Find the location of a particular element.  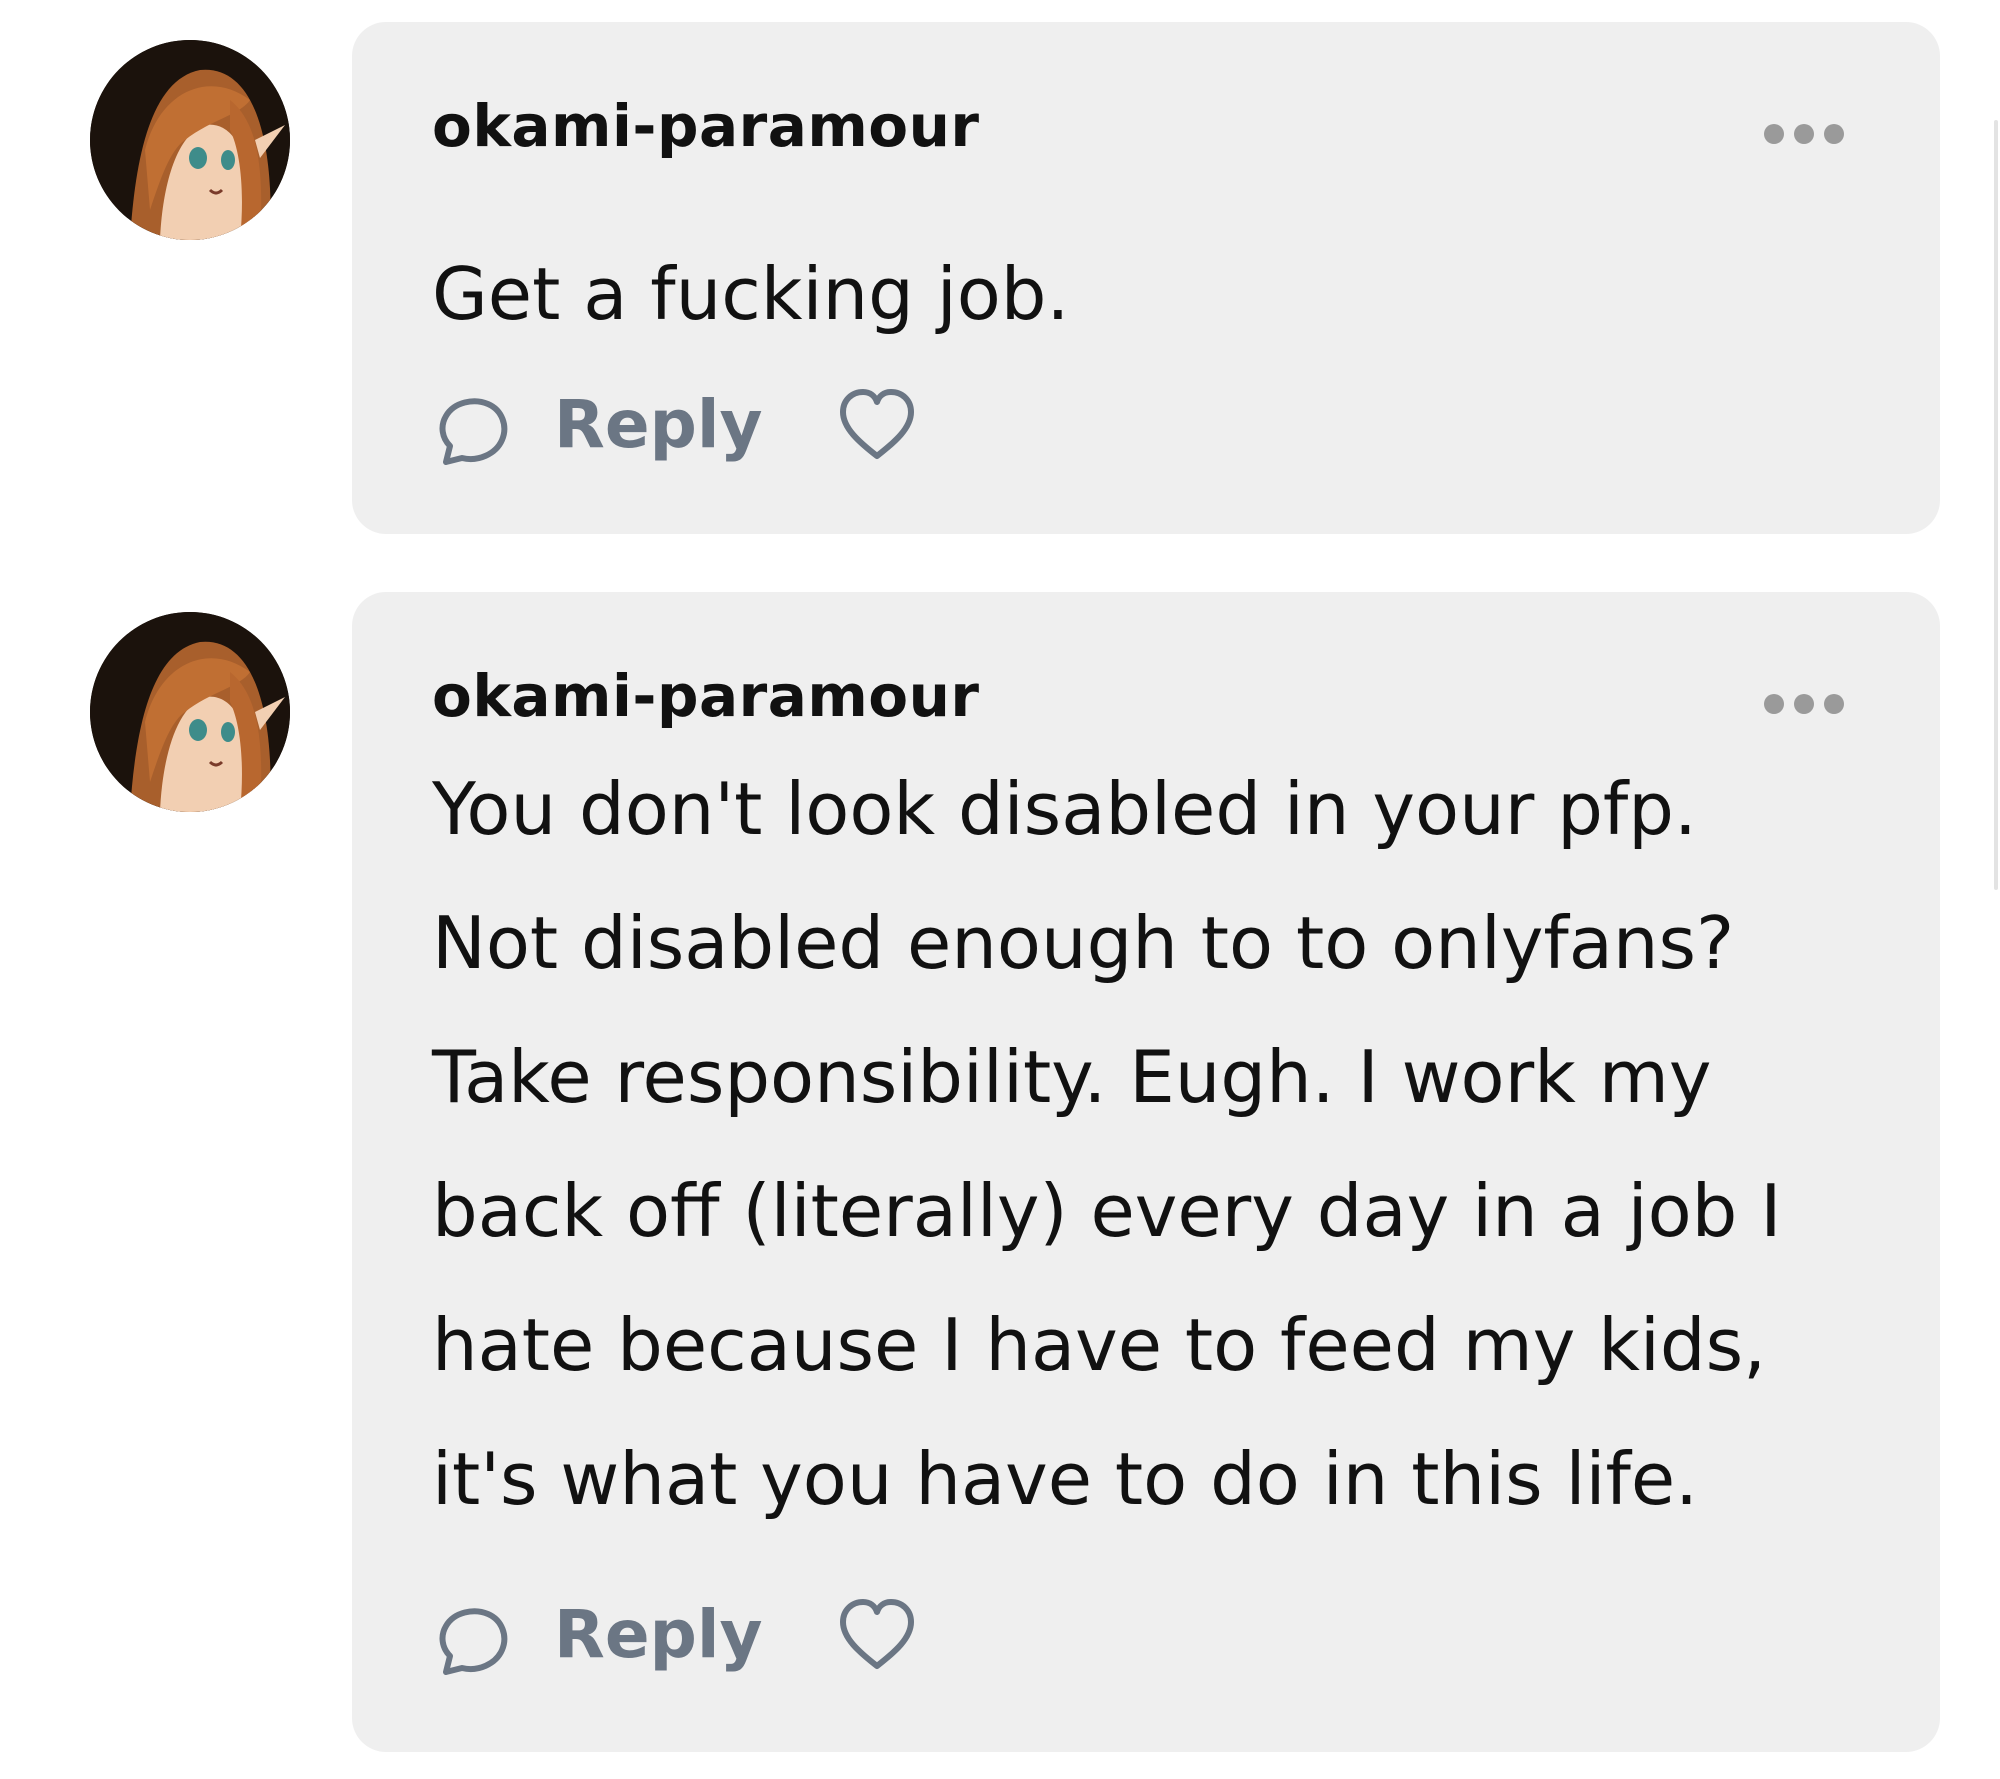

comment-body-line: You don't look disabled in your pfp. is located at coordinates (1064, 809).